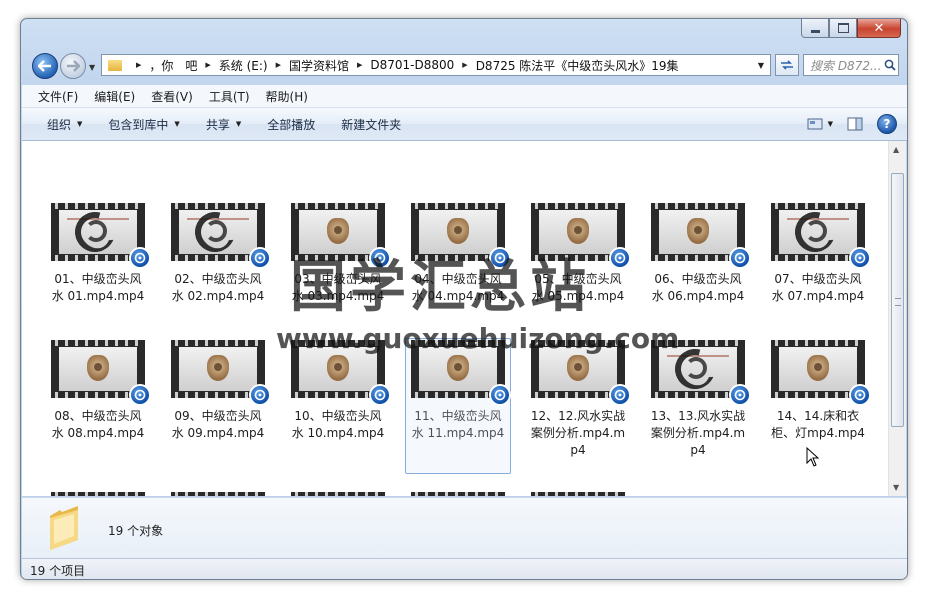 Image resolution: width=928 pixels, height=601 pixels. I want to click on close-button: ✕, so click(879, 28).